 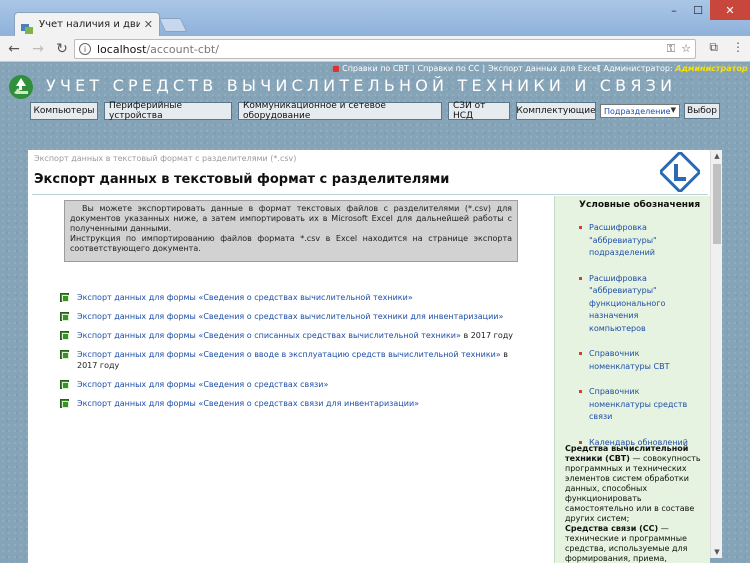 I want to click on page-favicon-icon, so click(x=27, y=26).